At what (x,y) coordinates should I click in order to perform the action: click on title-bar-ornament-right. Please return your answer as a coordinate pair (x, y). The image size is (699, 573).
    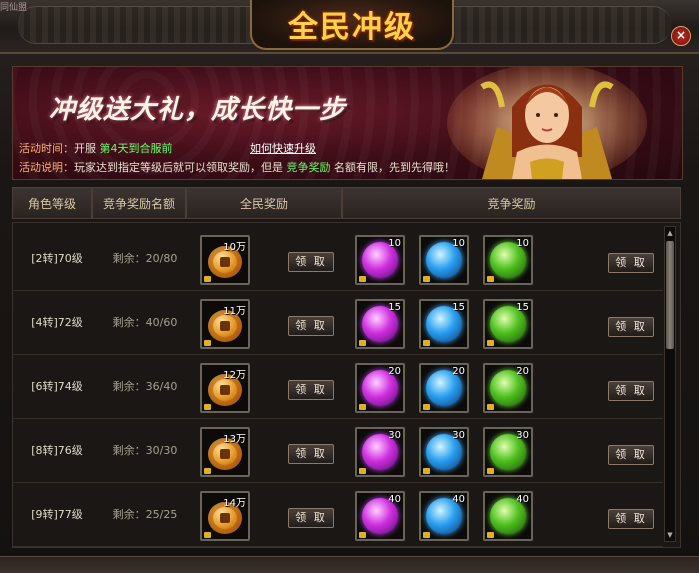
    Looking at the image, I should click on (551, 25).